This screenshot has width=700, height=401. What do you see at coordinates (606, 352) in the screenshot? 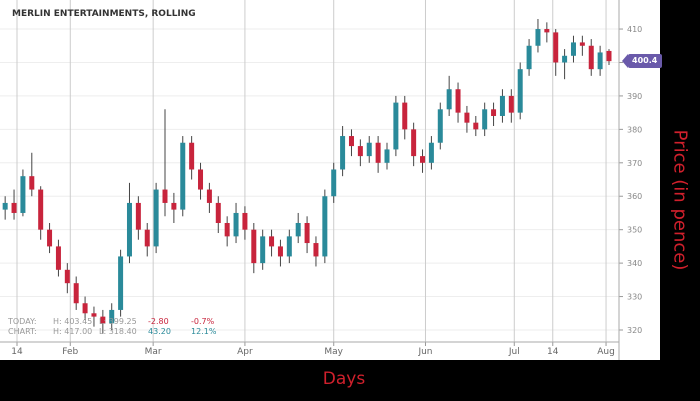
I see `x-tick-label: Aug` at bounding box center [606, 352].